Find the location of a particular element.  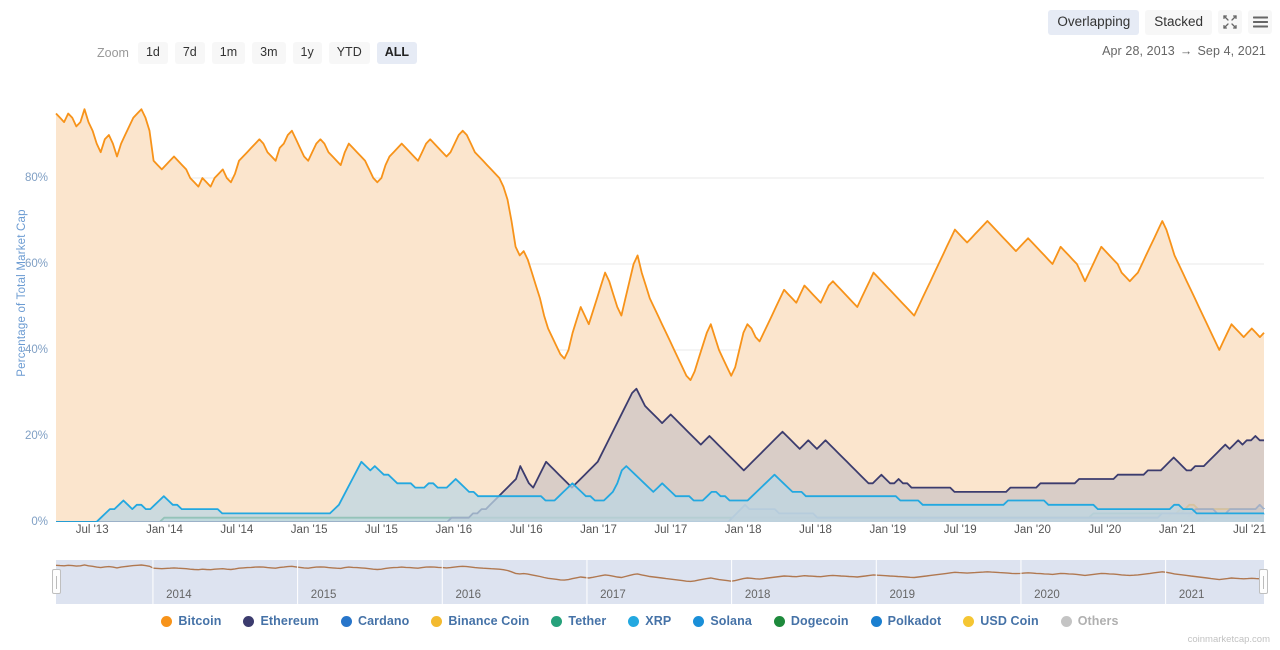

legend-item-xrp: XRP is located at coordinates (649, 621).